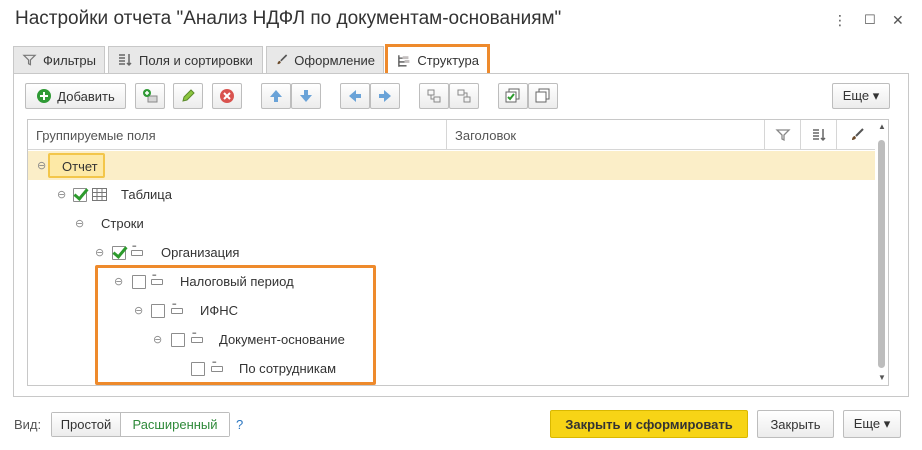 Image resolution: width=922 pixels, height=450 pixels. I want to click on arrow-down-icon, so click(306, 96).